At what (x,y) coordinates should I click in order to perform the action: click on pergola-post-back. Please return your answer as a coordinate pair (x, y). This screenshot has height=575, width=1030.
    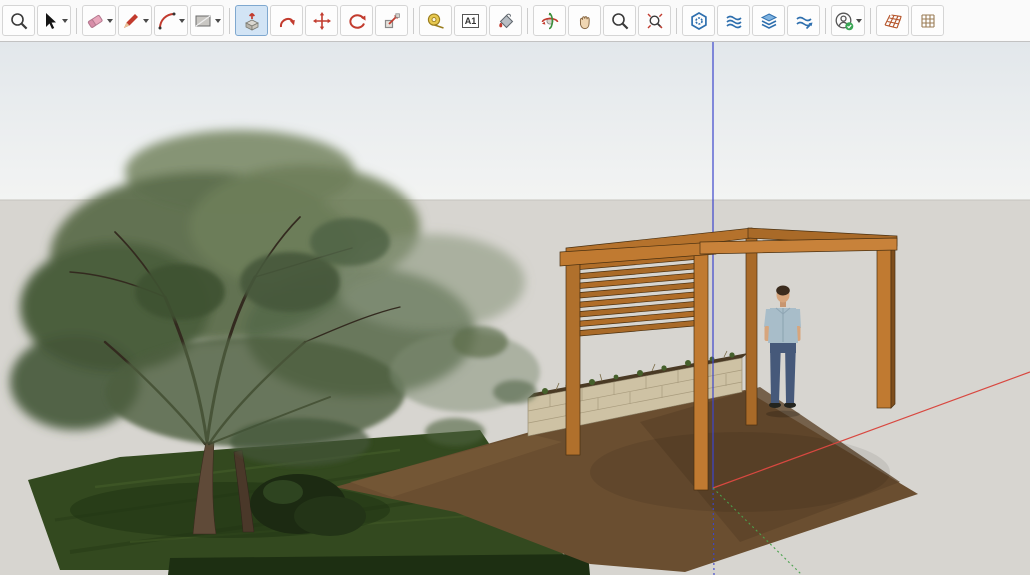
    Looking at the image, I should click on (751, 329).